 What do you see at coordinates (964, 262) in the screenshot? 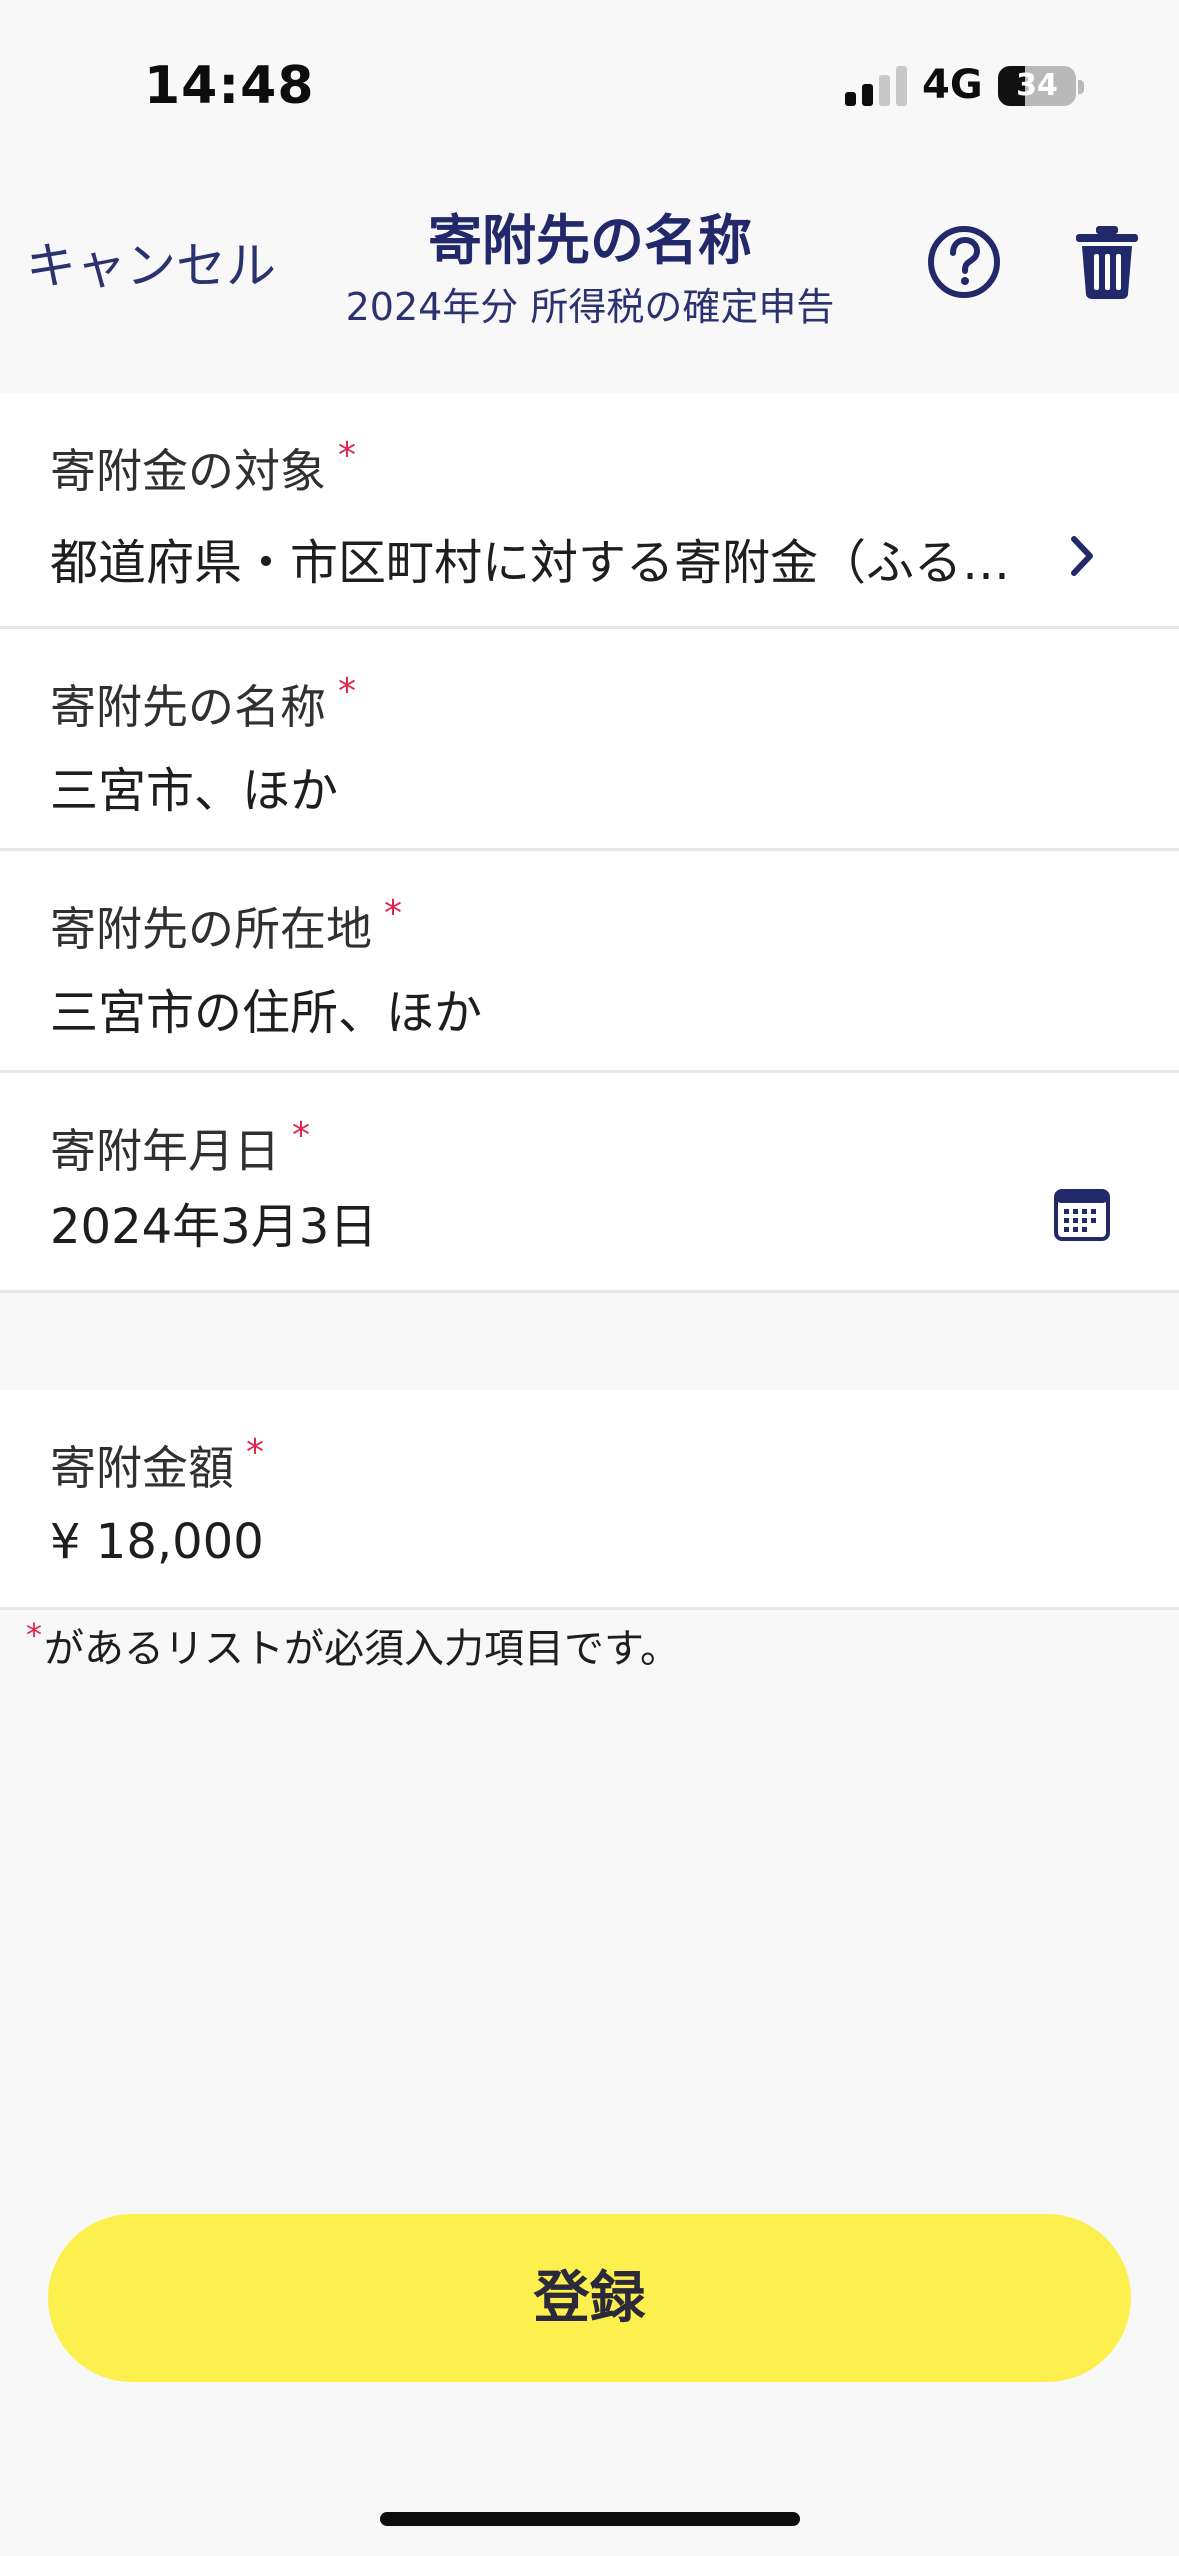
I see `question-circle-icon` at bounding box center [964, 262].